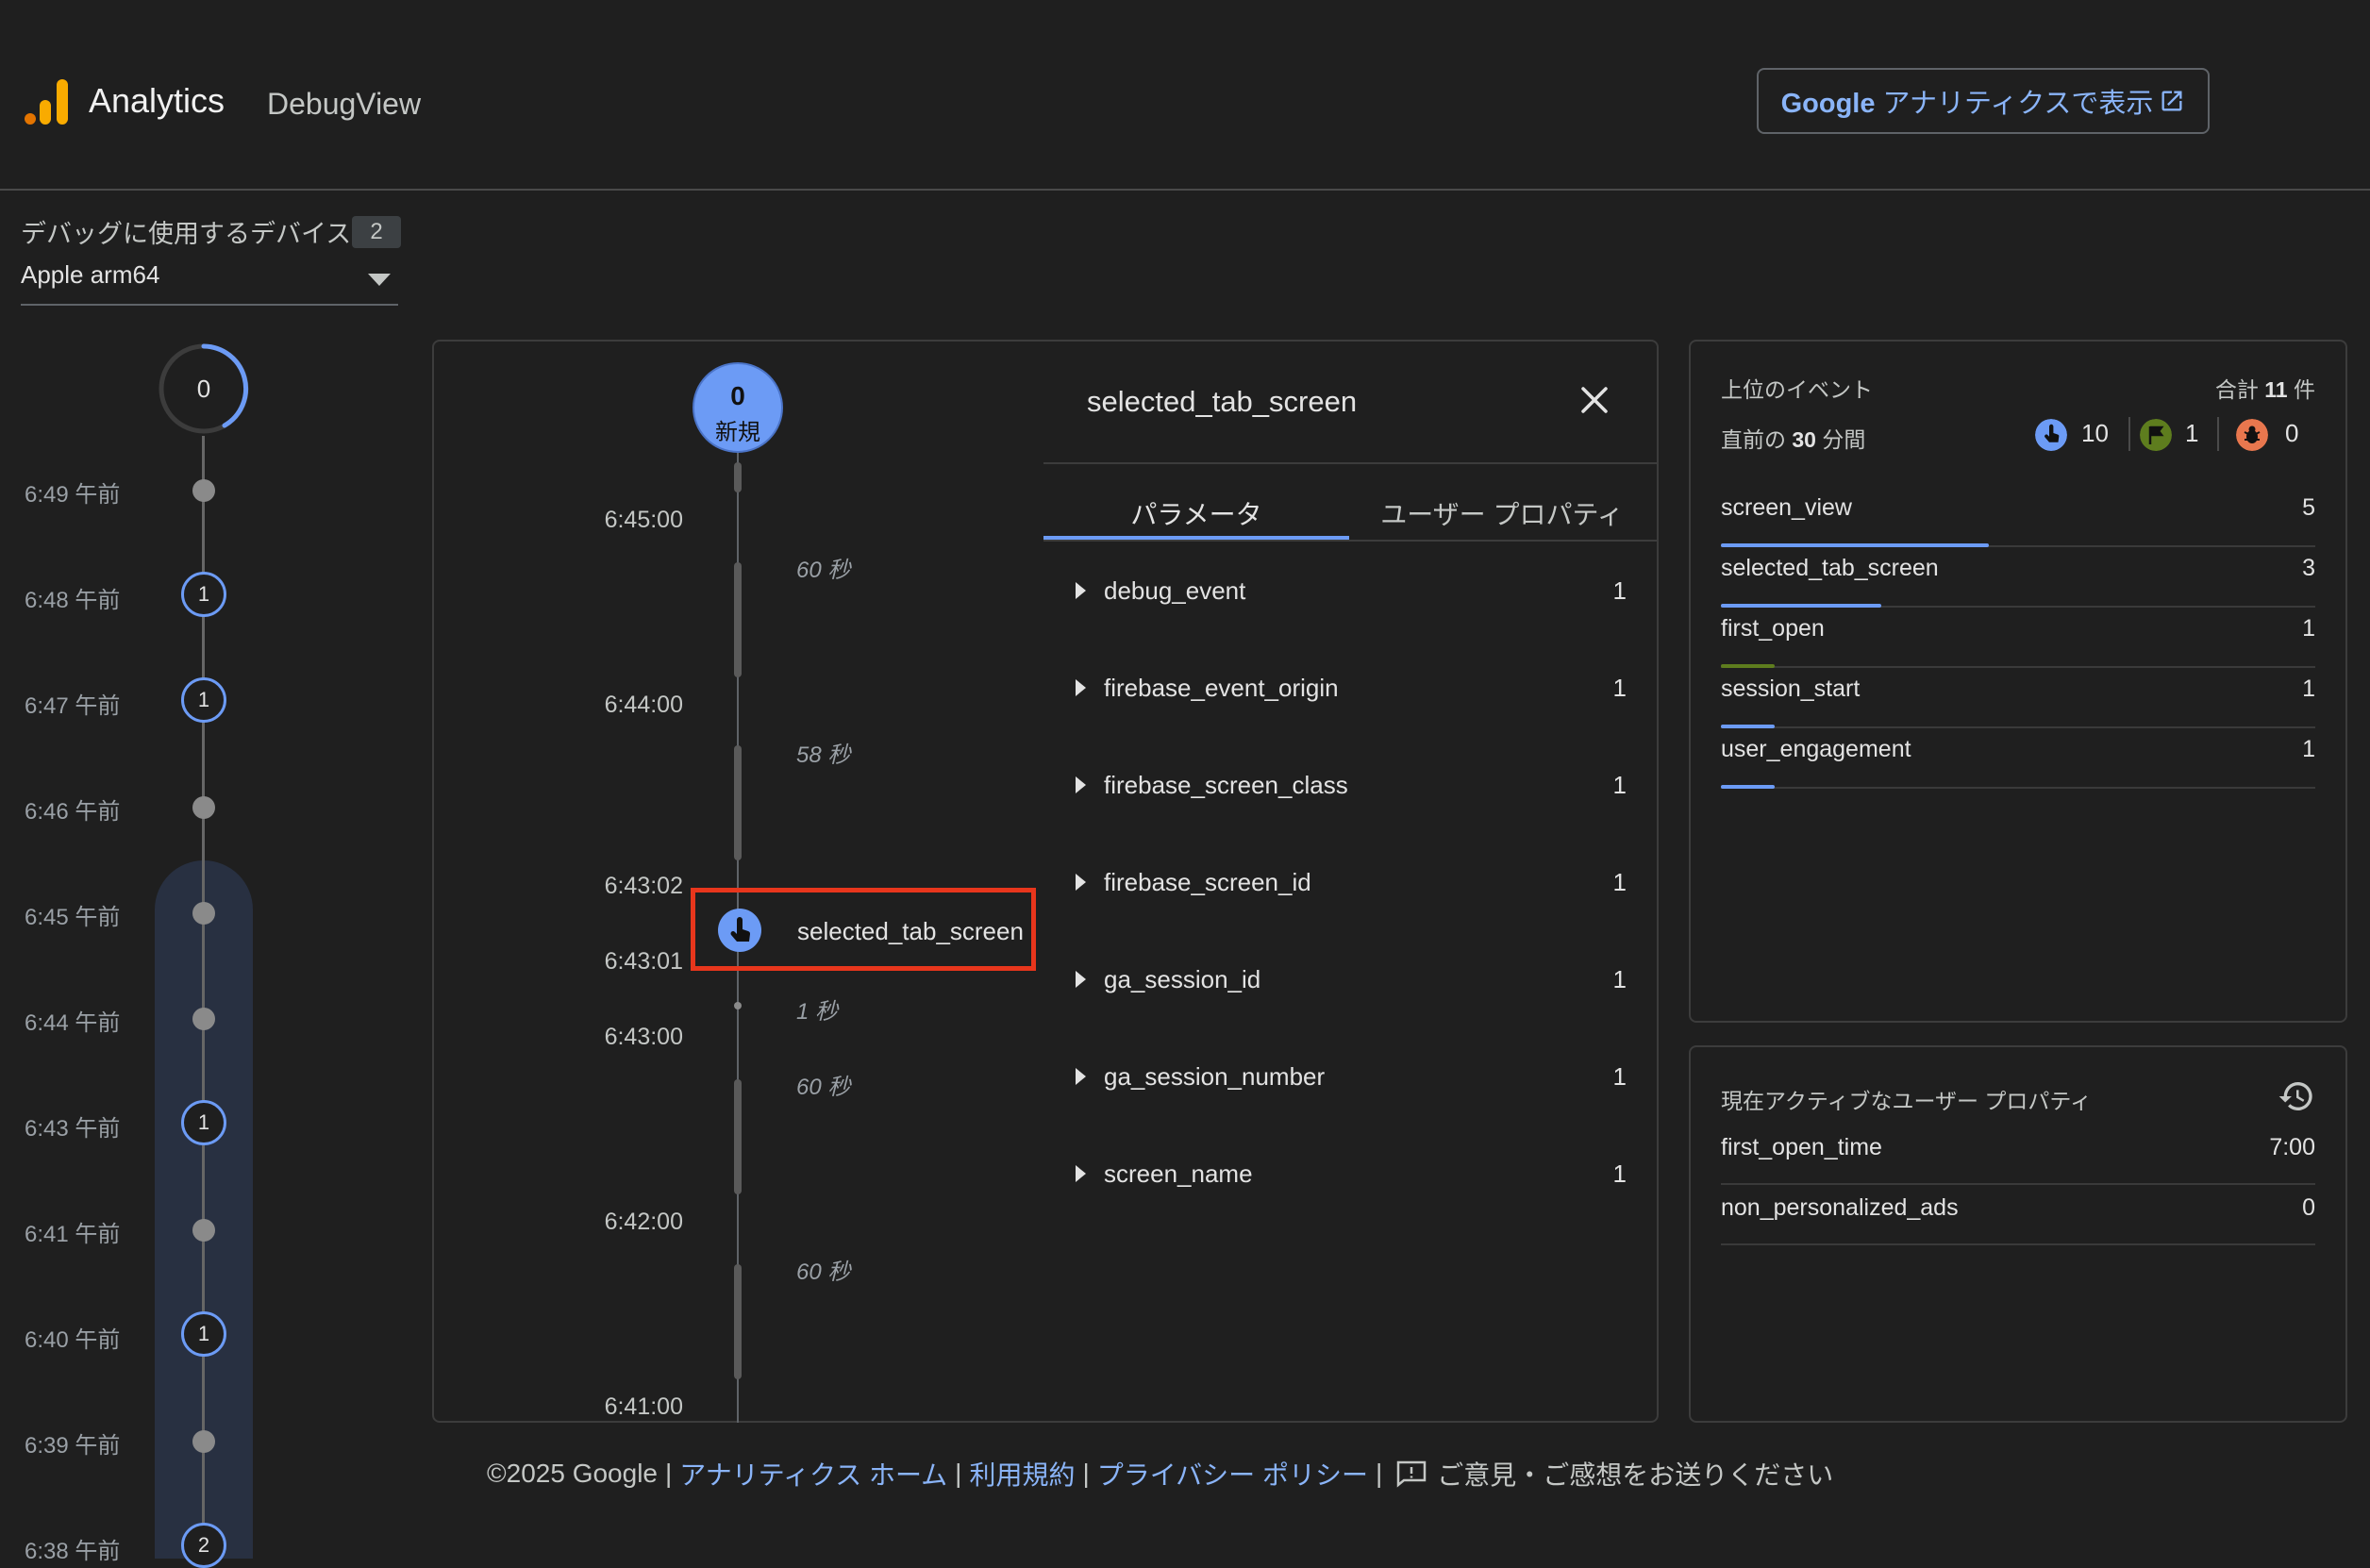 The width and height of the screenshot is (2370, 1568). What do you see at coordinates (1411, 1474) in the screenshot?
I see `feedback-icon` at bounding box center [1411, 1474].